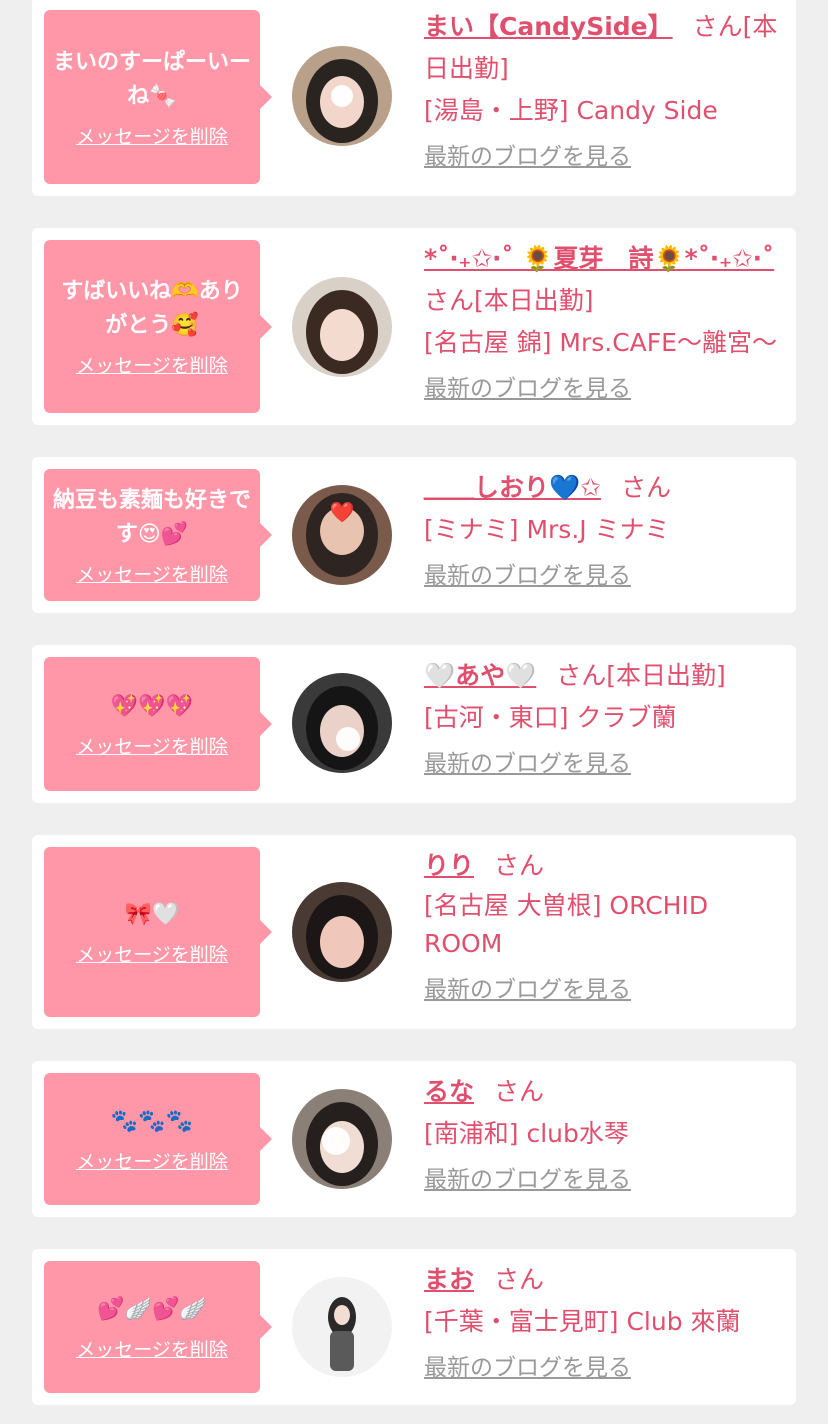  I want to click on message-bubble: まいのすーぱーいーね🍬 メッセージを削除, so click(158, 97).